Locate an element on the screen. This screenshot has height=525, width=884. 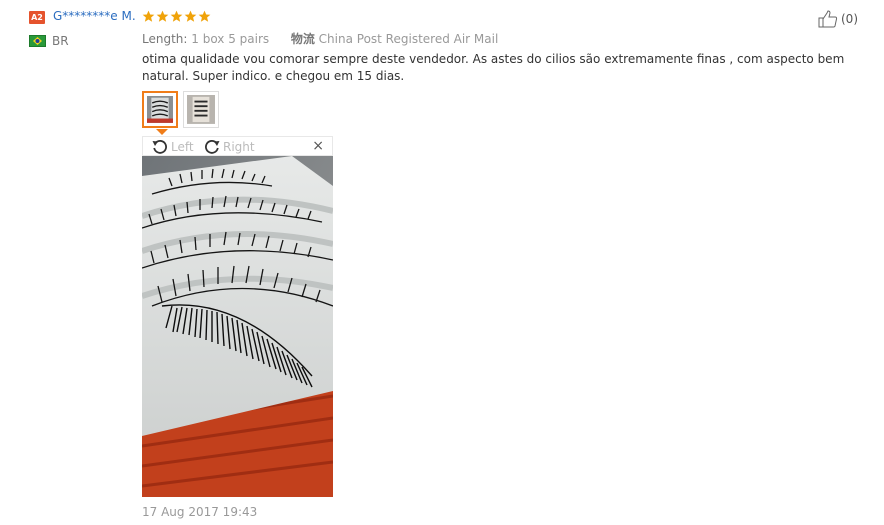
country-flag-icon is located at coordinates (37, 41).